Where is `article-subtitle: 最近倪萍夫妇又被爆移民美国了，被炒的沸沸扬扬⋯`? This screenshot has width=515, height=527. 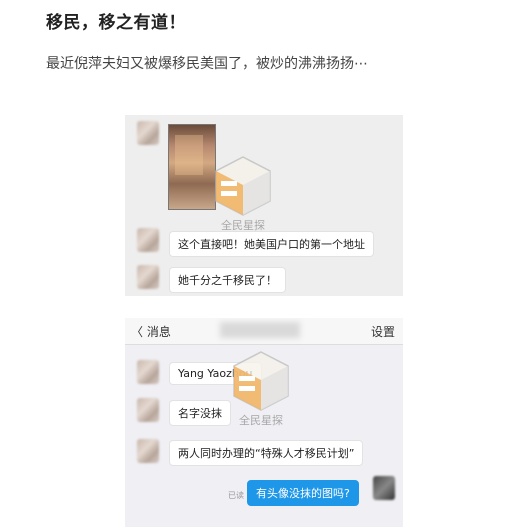 article-subtitle: 最近倪萍夫妇又被爆移民美国了，被炒的沸沸扬扬⋯ is located at coordinates (207, 64).